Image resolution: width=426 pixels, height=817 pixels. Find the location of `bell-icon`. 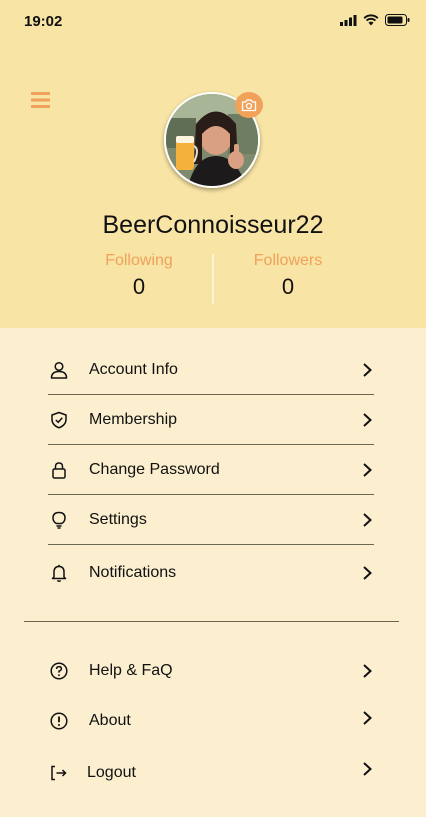

bell-icon is located at coordinates (59, 573).